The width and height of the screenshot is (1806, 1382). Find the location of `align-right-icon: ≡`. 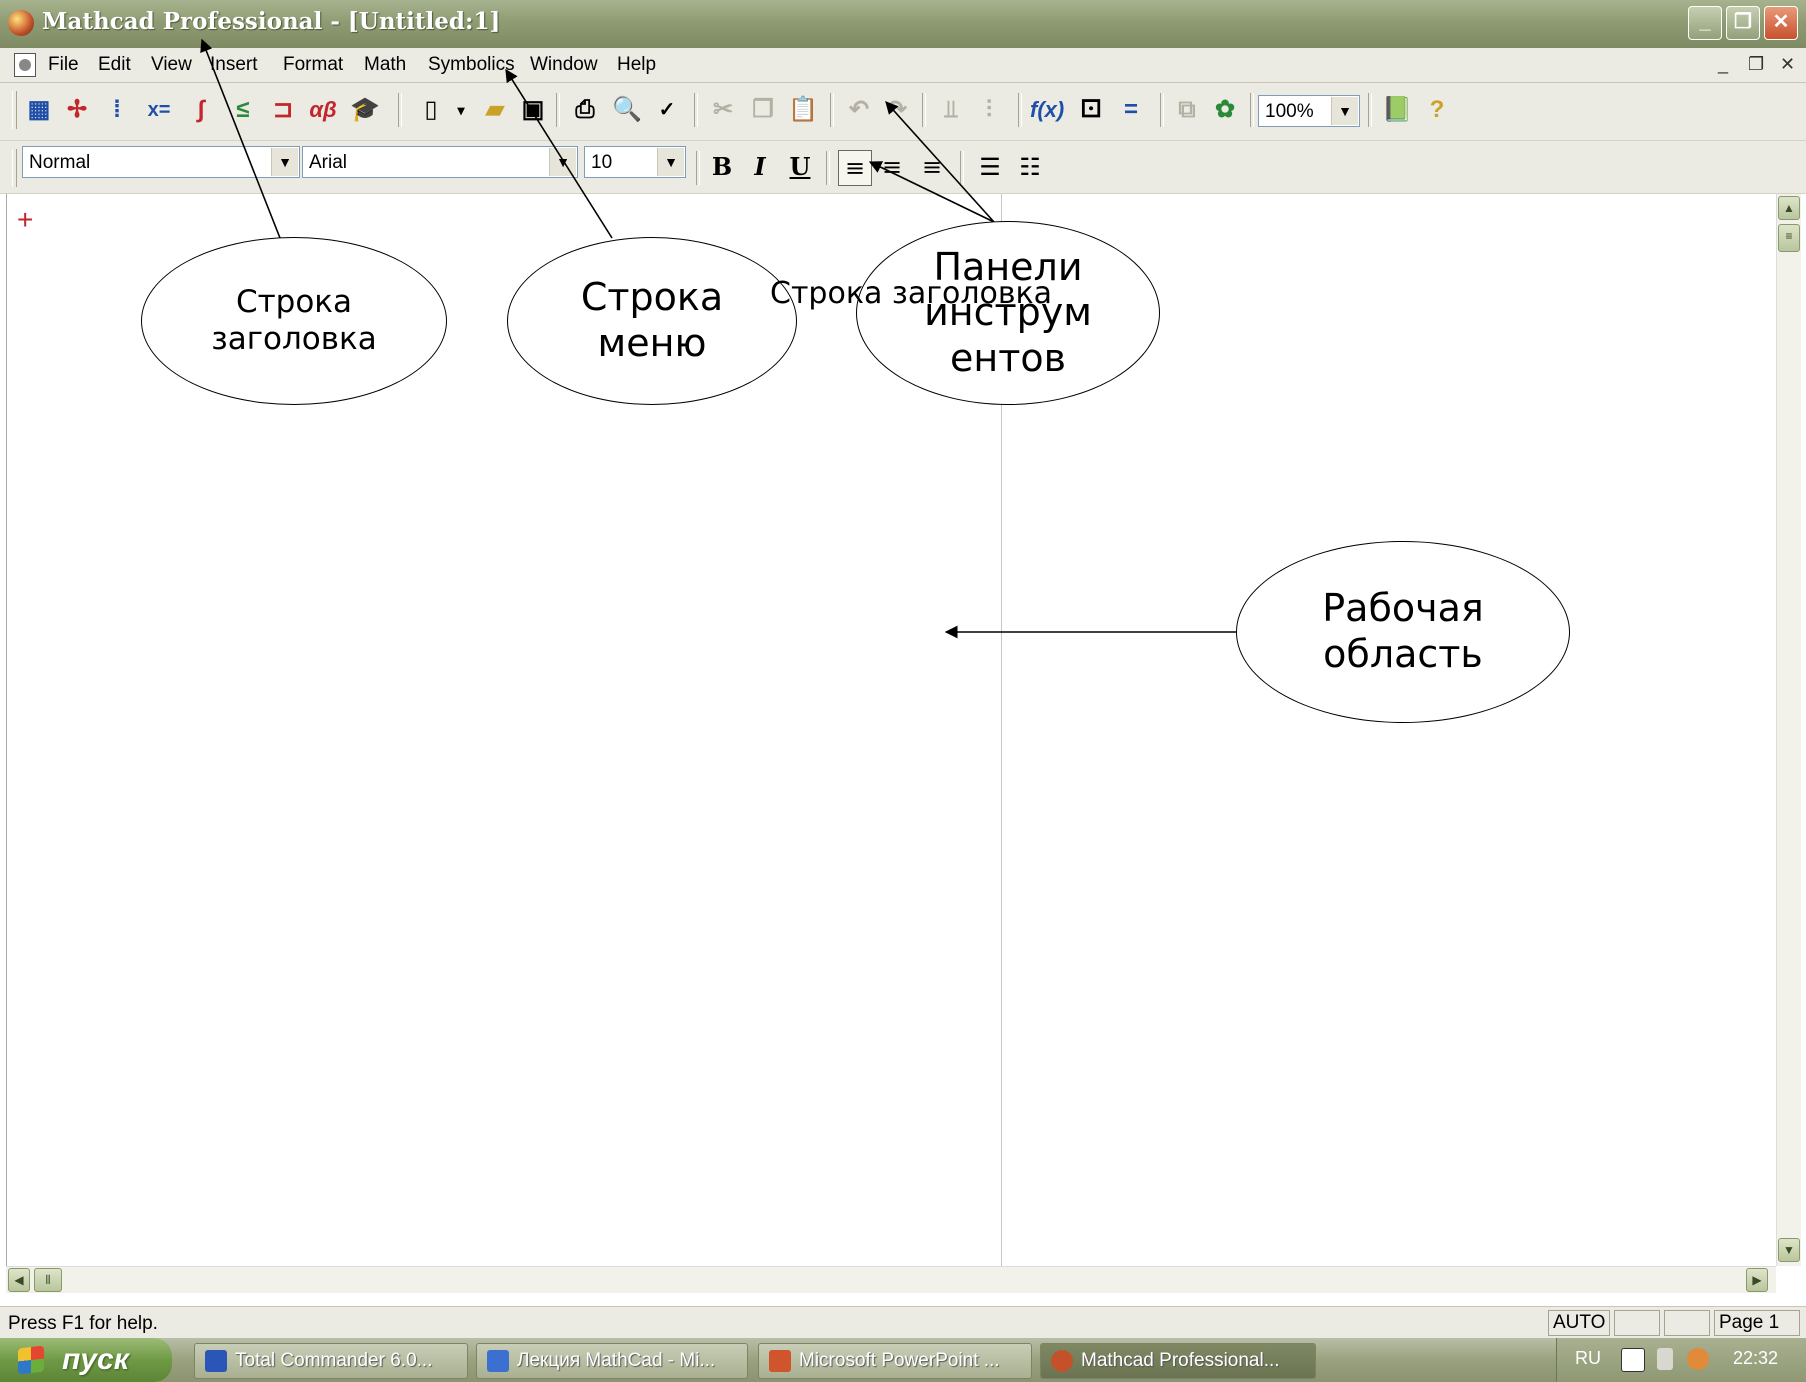

align-right-icon: ≡ is located at coordinates (932, 167).